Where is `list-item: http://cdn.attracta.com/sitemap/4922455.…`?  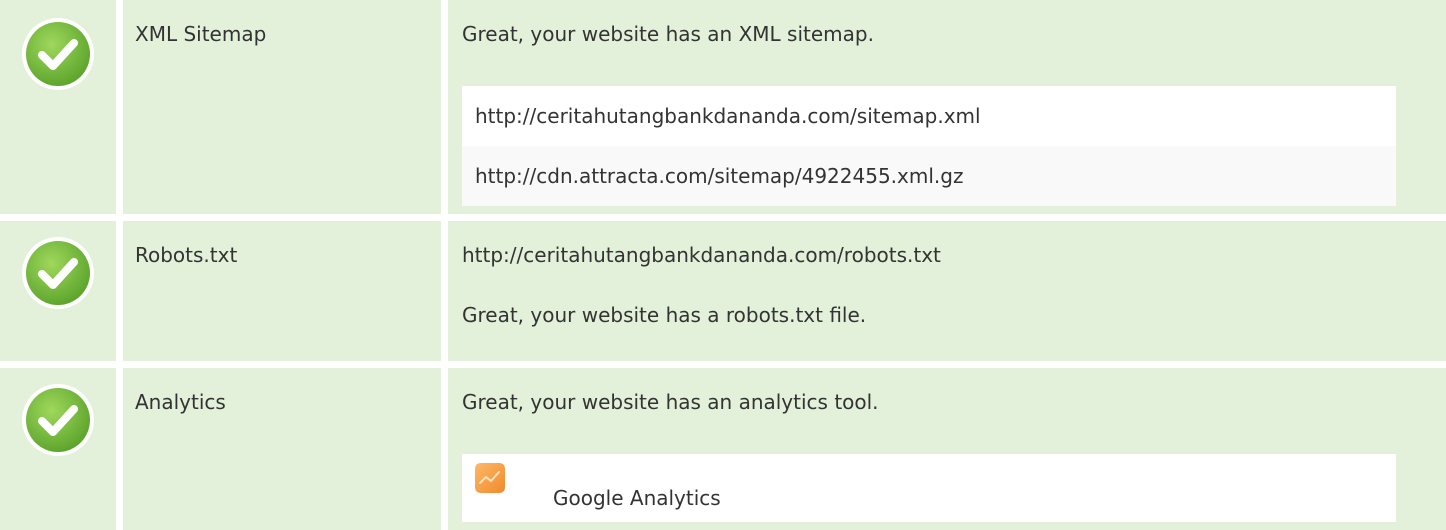 list-item: http://cdn.attracta.com/sitemap/4922455.… is located at coordinates (929, 176).